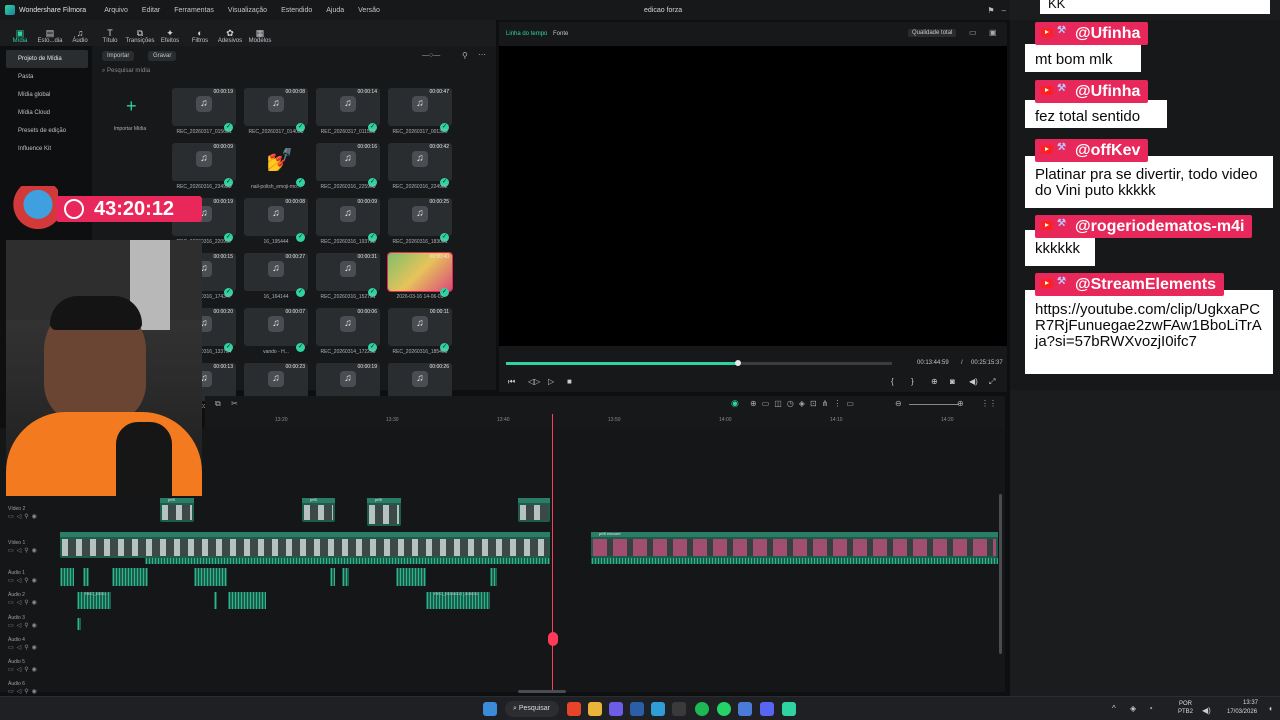  What do you see at coordinates (898, 403) in the screenshot?
I see `zoom-out-icon: ⊖` at bounding box center [898, 403].